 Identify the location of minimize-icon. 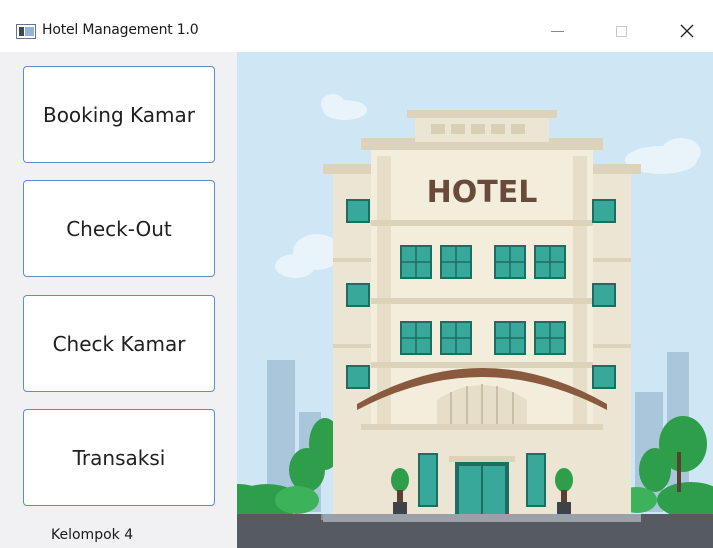
(557, 31).